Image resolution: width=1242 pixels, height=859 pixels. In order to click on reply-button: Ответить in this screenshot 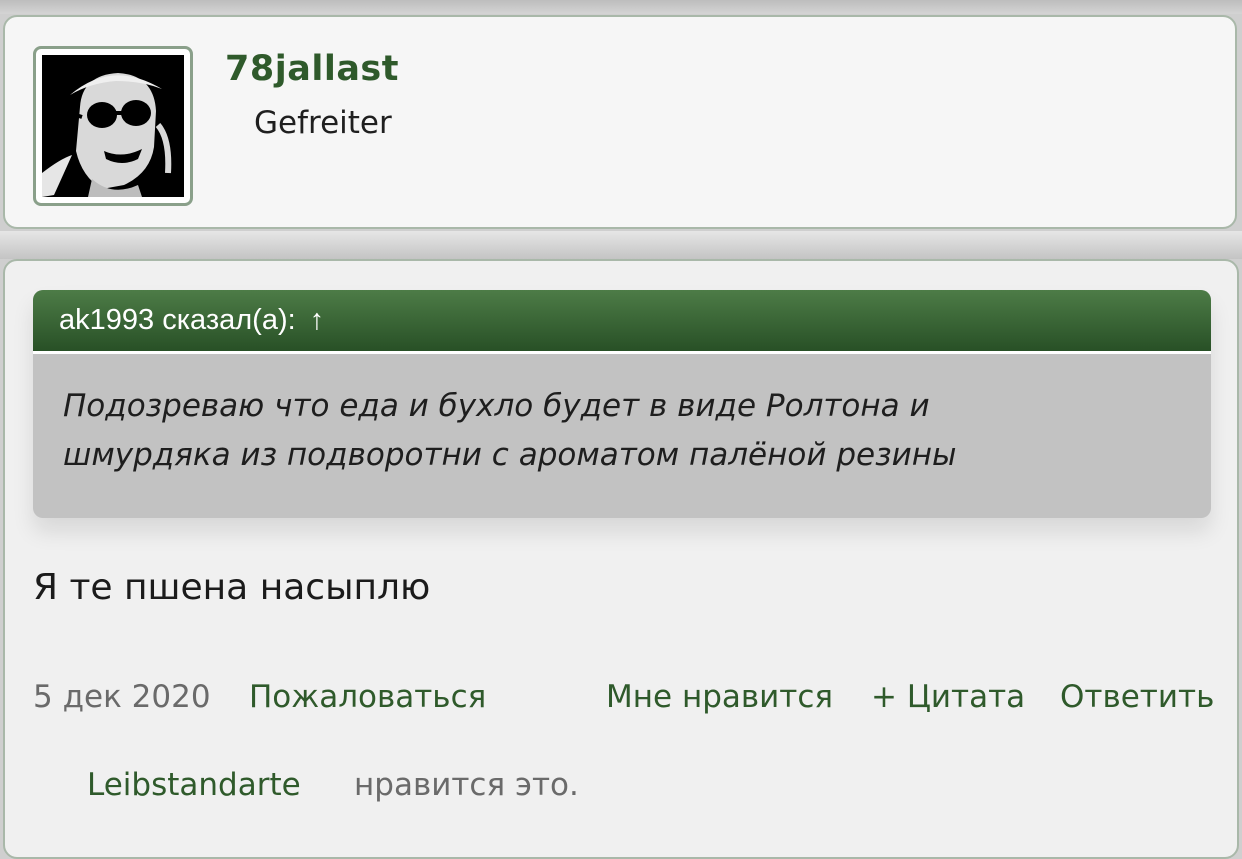, I will do `click(1137, 697)`.